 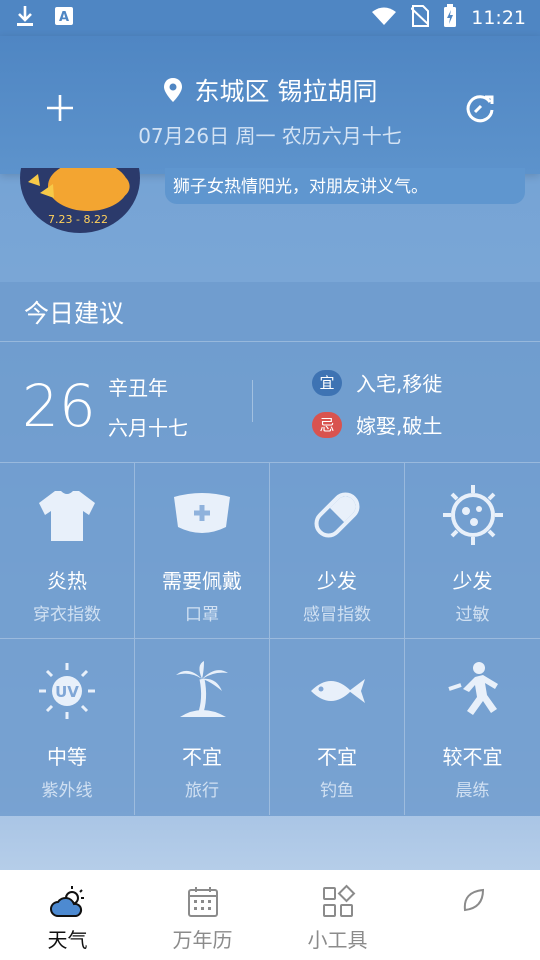 I want to click on almanac-row: 26 辛丑年 六月十七 宜 入宅,移徙 忌 嫁娶,破土, so click(x=270, y=402).